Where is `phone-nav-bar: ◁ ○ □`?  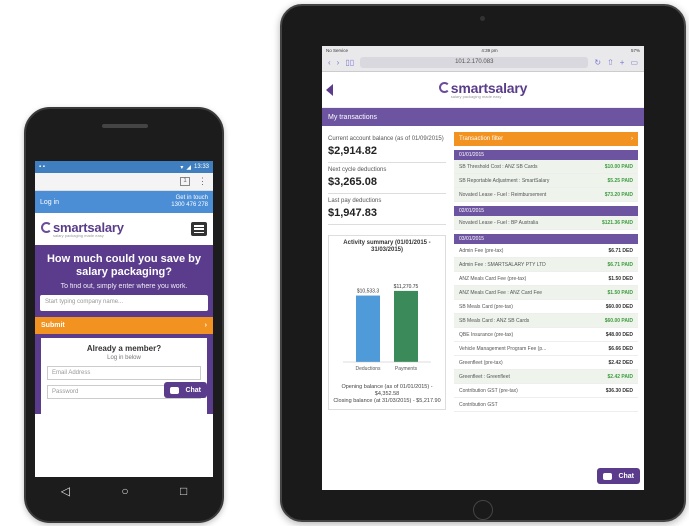
phone-nav-bar: ◁ ○ □ is located at coordinates (124, 491).